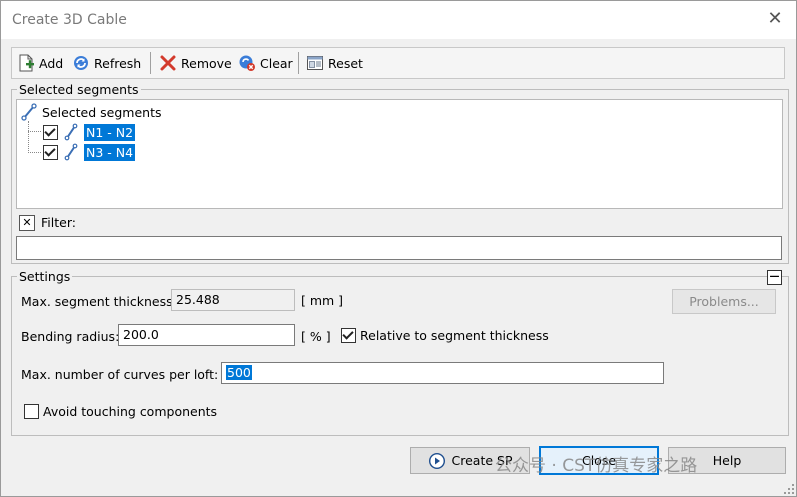 The image size is (797, 497). I want to click on tree-root-label: Selected segments, so click(102, 112).